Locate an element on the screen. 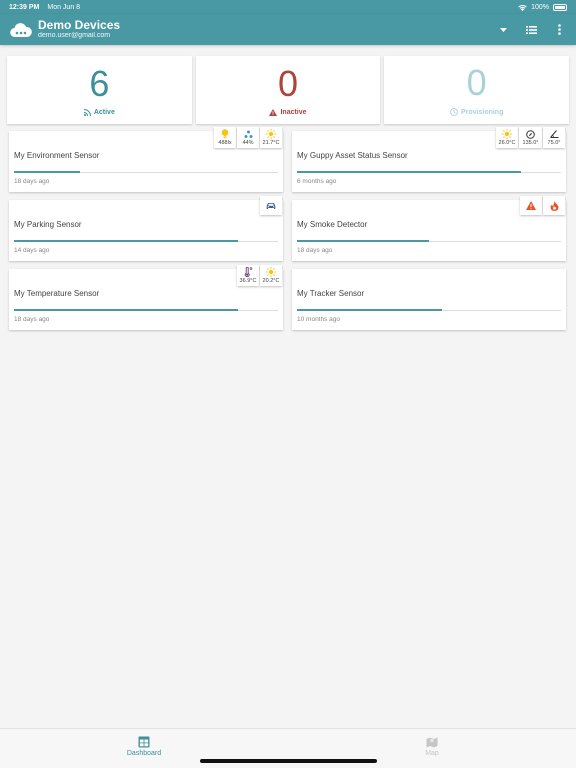 This screenshot has height=768, width=576. status-time: 12:39 PM is located at coordinates (24, 7).